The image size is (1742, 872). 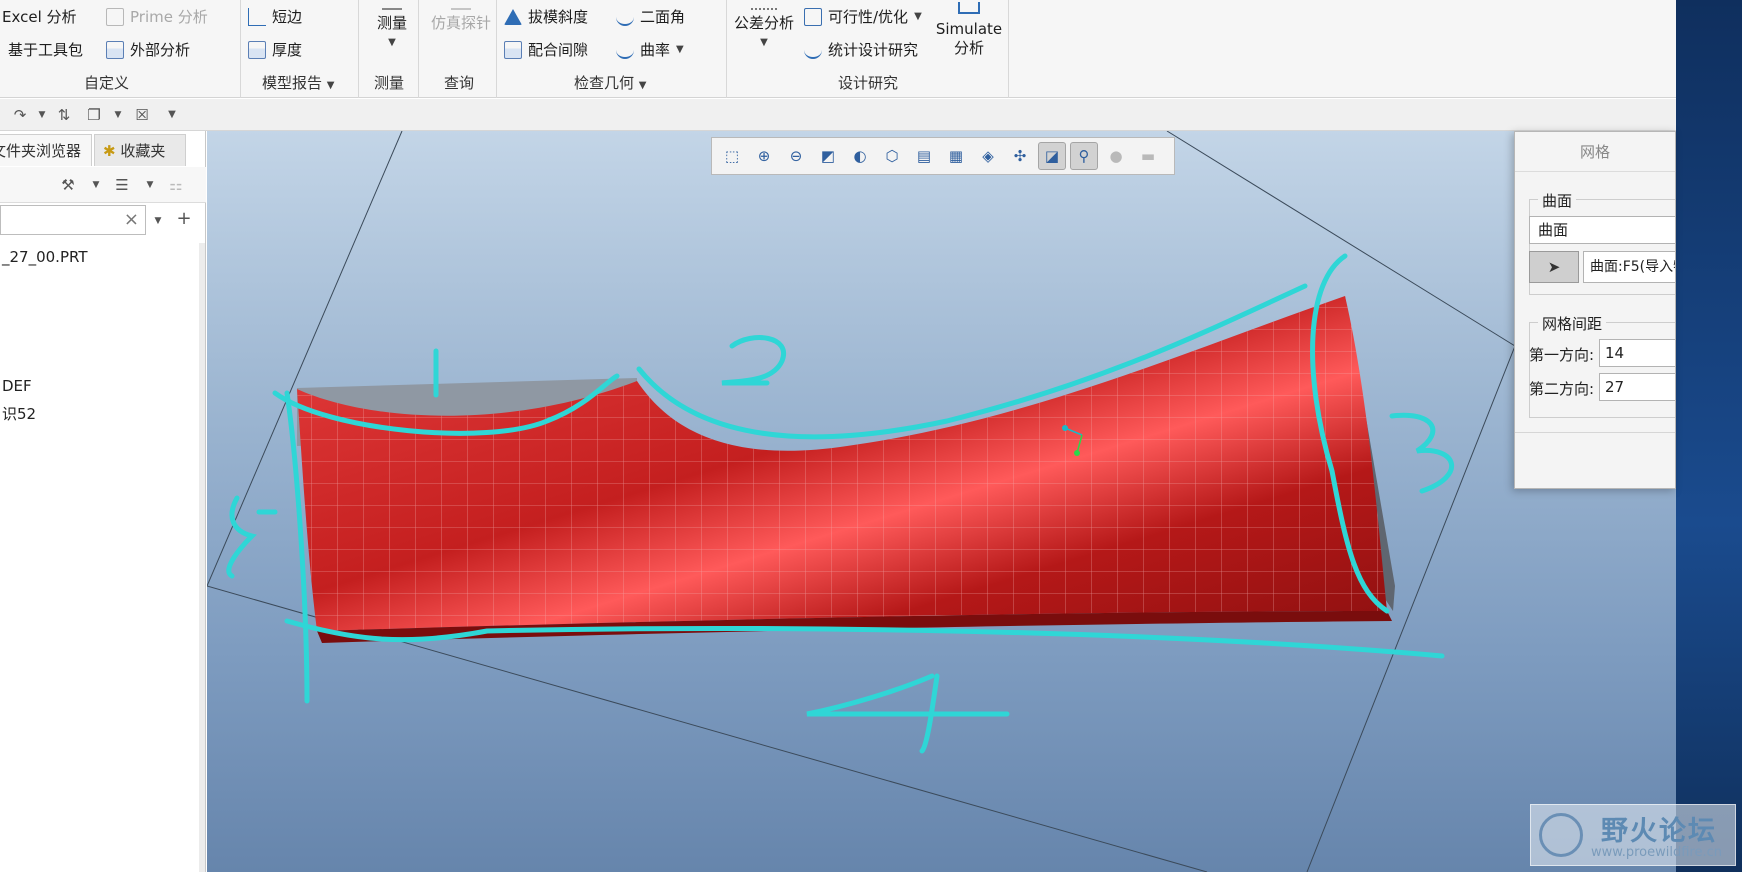 I want to click on saved-orientations-icon: ⬡, so click(x=892, y=156).